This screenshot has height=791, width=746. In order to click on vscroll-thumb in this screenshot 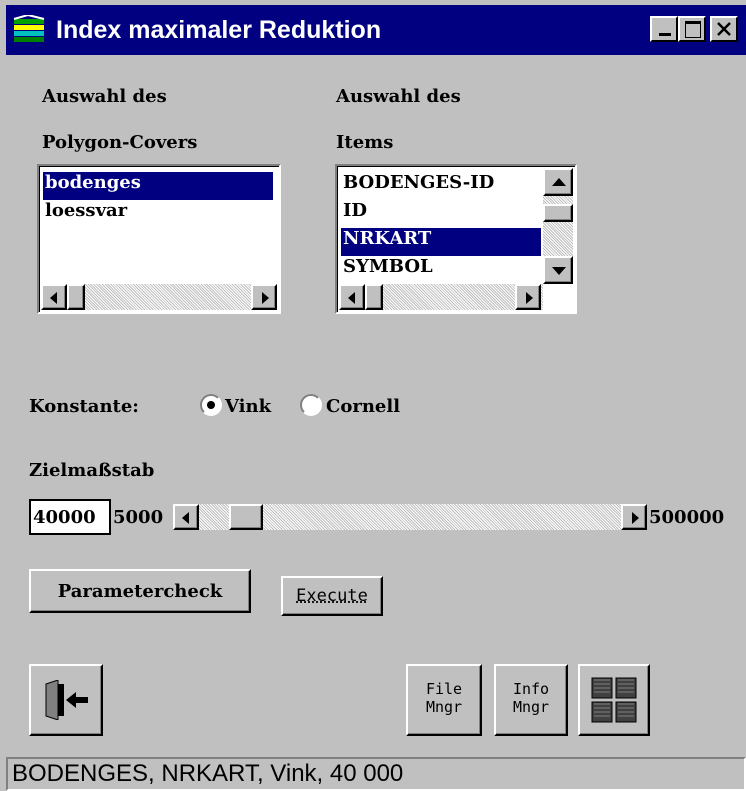, I will do `click(558, 213)`.